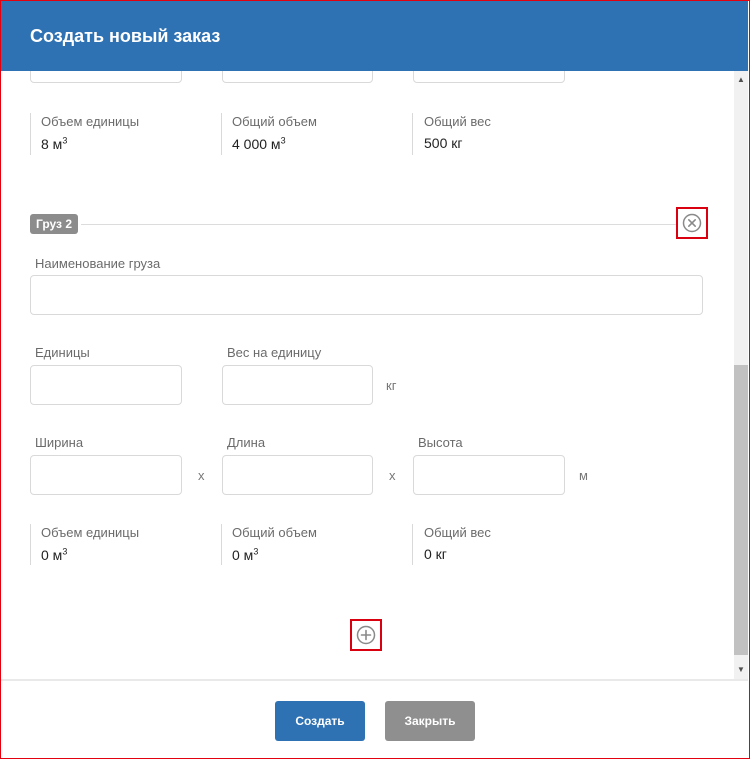 The image size is (750, 759). What do you see at coordinates (245, 554) in the screenshot?
I see `total-volume-value: 0 м3` at bounding box center [245, 554].